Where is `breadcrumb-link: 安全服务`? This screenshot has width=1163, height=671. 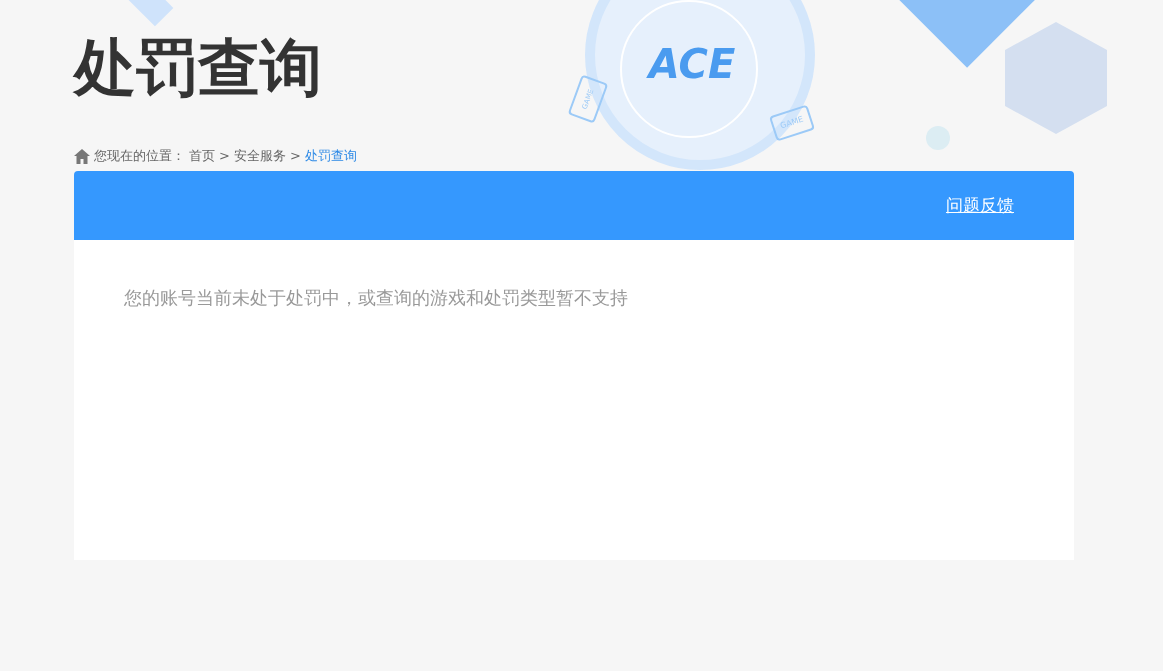 breadcrumb-link: 安全服务 is located at coordinates (259, 156).